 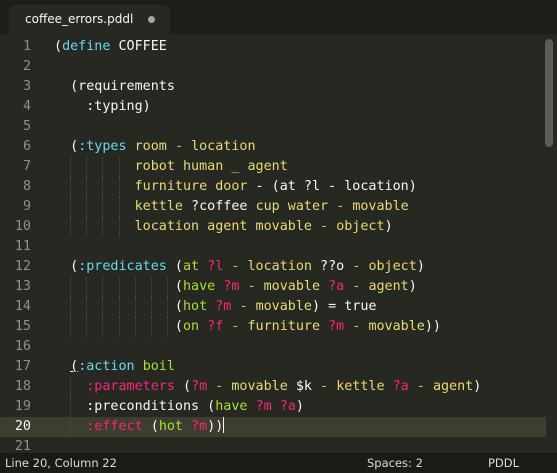 I want to click on line-number: 18, so click(x=22, y=386).